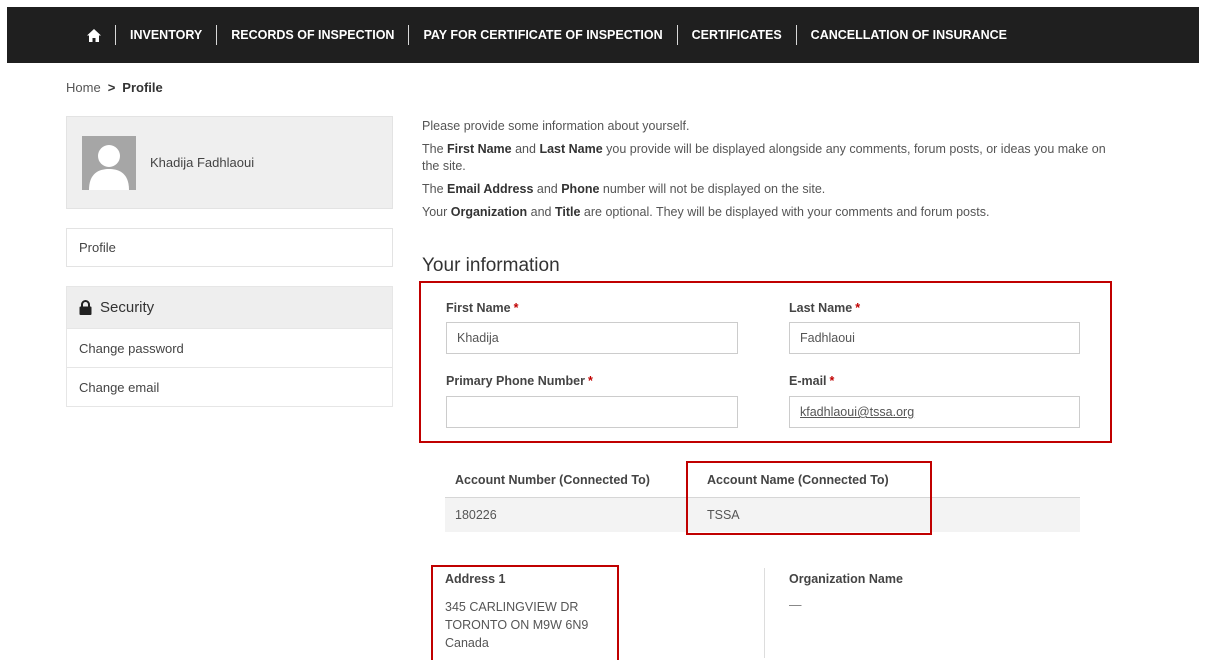 This screenshot has height=660, width=1205. I want to click on organization-value: —, so click(795, 605).